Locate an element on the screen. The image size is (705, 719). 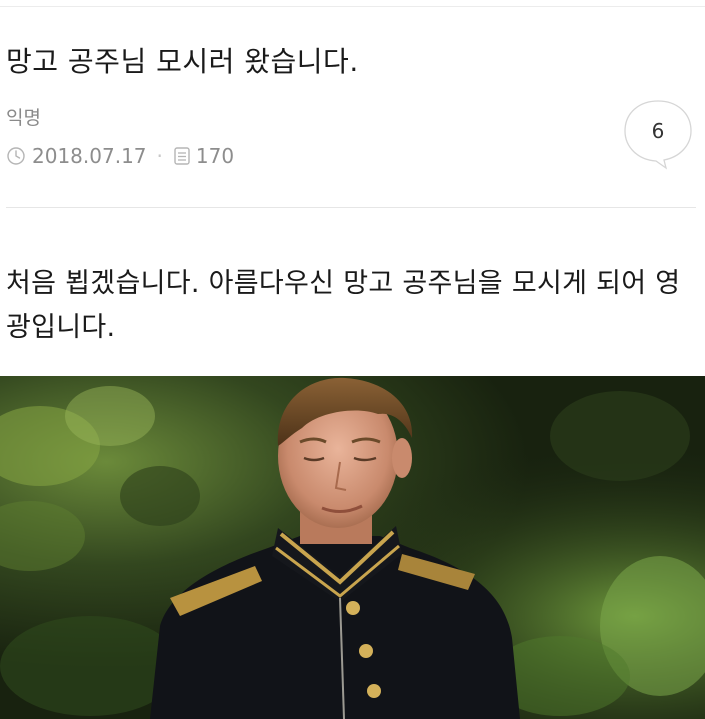
document-icon is located at coordinates (182, 156).